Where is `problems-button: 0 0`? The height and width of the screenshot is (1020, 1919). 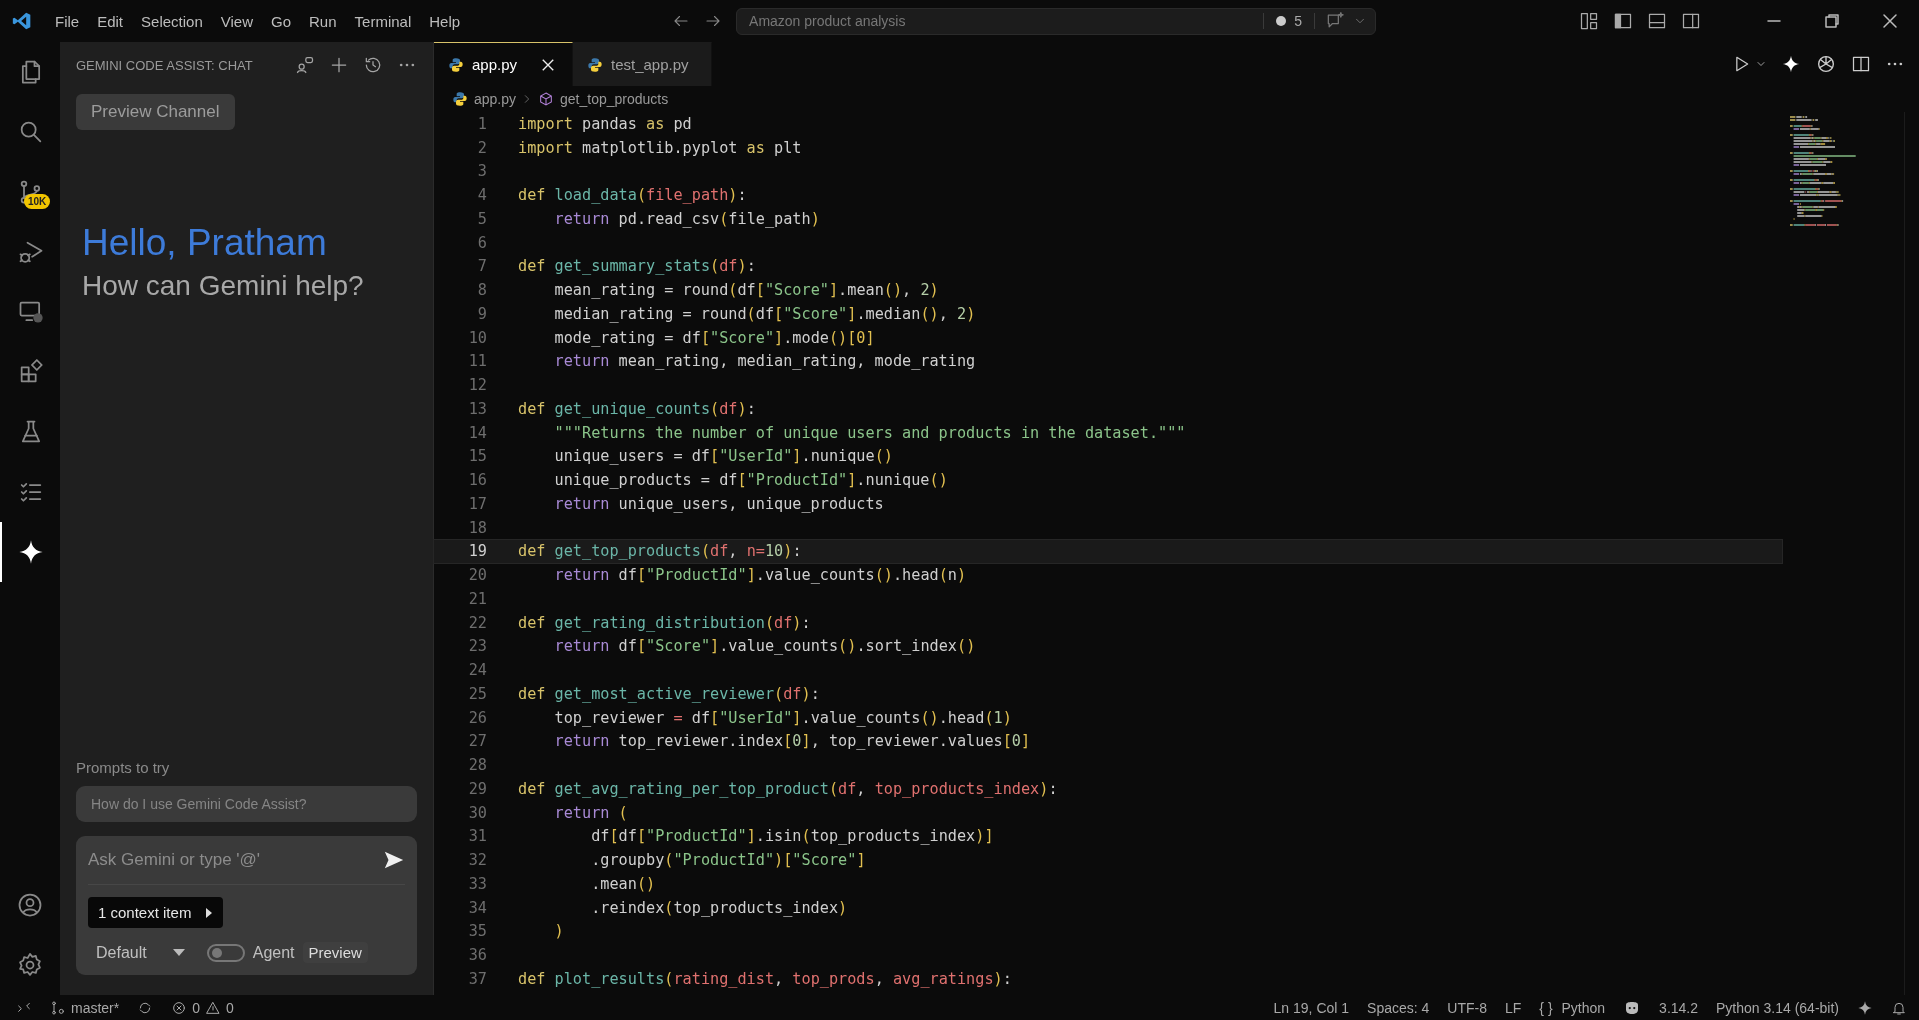
problems-button: 0 0 is located at coordinates (202, 1007).